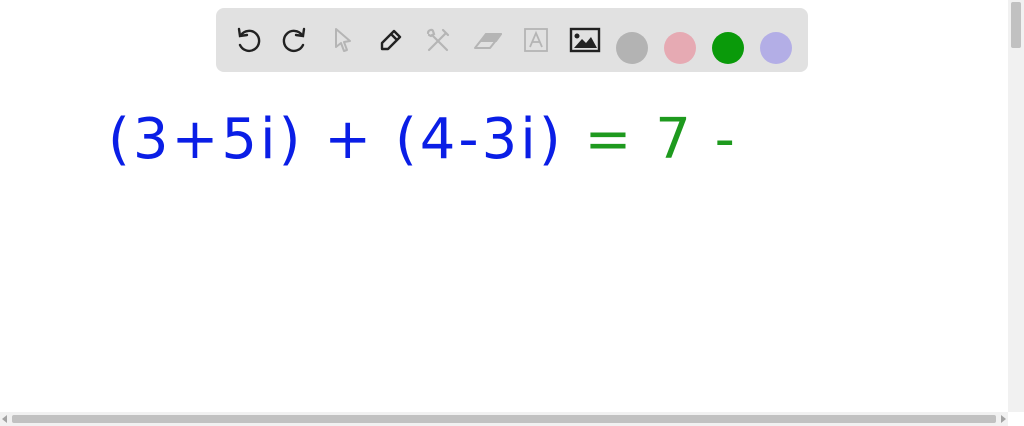 The image size is (1024, 426). I want to click on scroll-right-arrow-icon, so click(1003, 419).